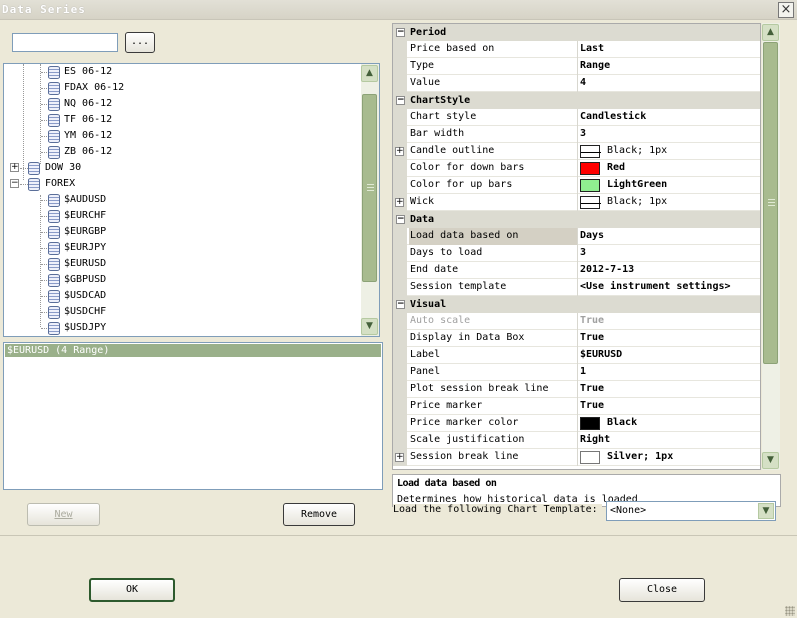 The image size is (797, 618). What do you see at coordinates (576, 372) in the screenshot?
I see `property-panel: Panel 1` at bounding box center [576, 372].